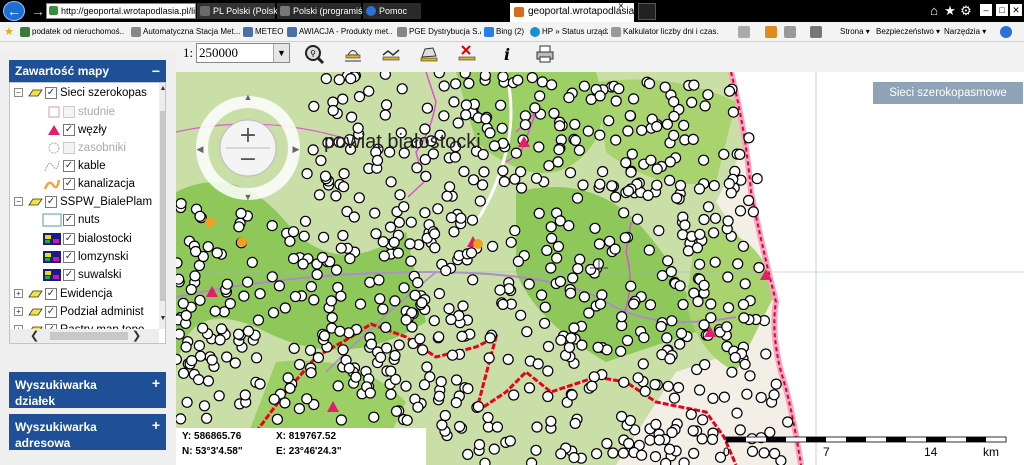  What do you see at coordinates (87, 112) in the screenshot?
I see `layer-studnie: studnie` at bounding box center [87, 112].